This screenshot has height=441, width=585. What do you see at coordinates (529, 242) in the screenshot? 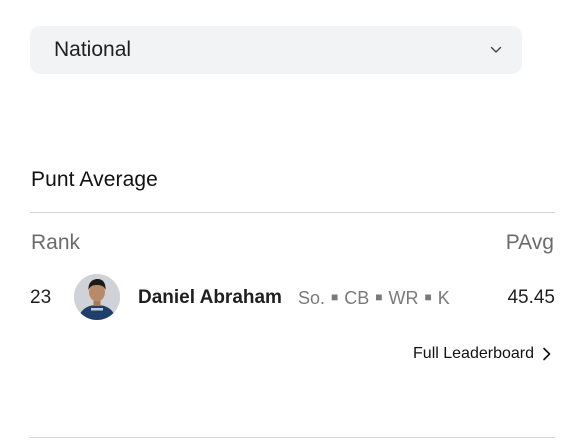
I see `stat-column-header: PAvg` at bounding box center [529, 242].